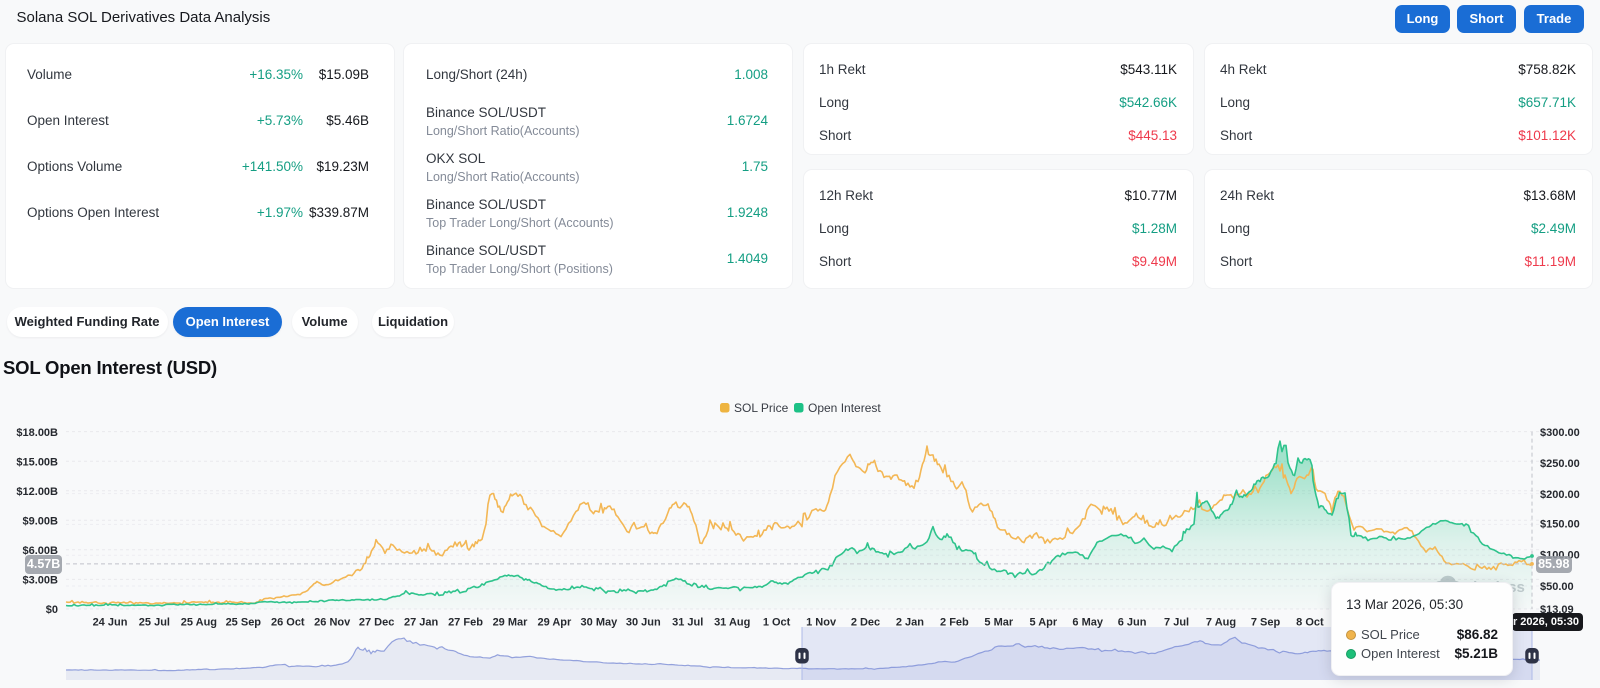 This screenshot has width=1600, height=688. Describe the element at coordinates (1266, 623) in the screenshot. I see `svg-text: 7 Sep` at that location.